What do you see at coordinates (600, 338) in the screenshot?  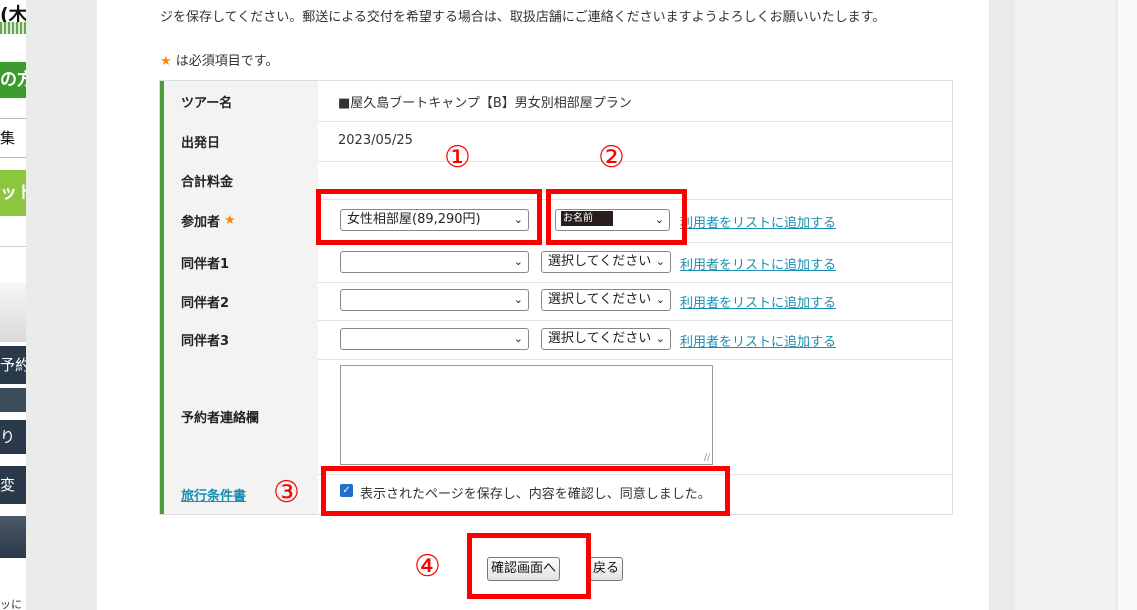 I see `companion-3-name-value: 選択してください` at bounding box center [600, 338].